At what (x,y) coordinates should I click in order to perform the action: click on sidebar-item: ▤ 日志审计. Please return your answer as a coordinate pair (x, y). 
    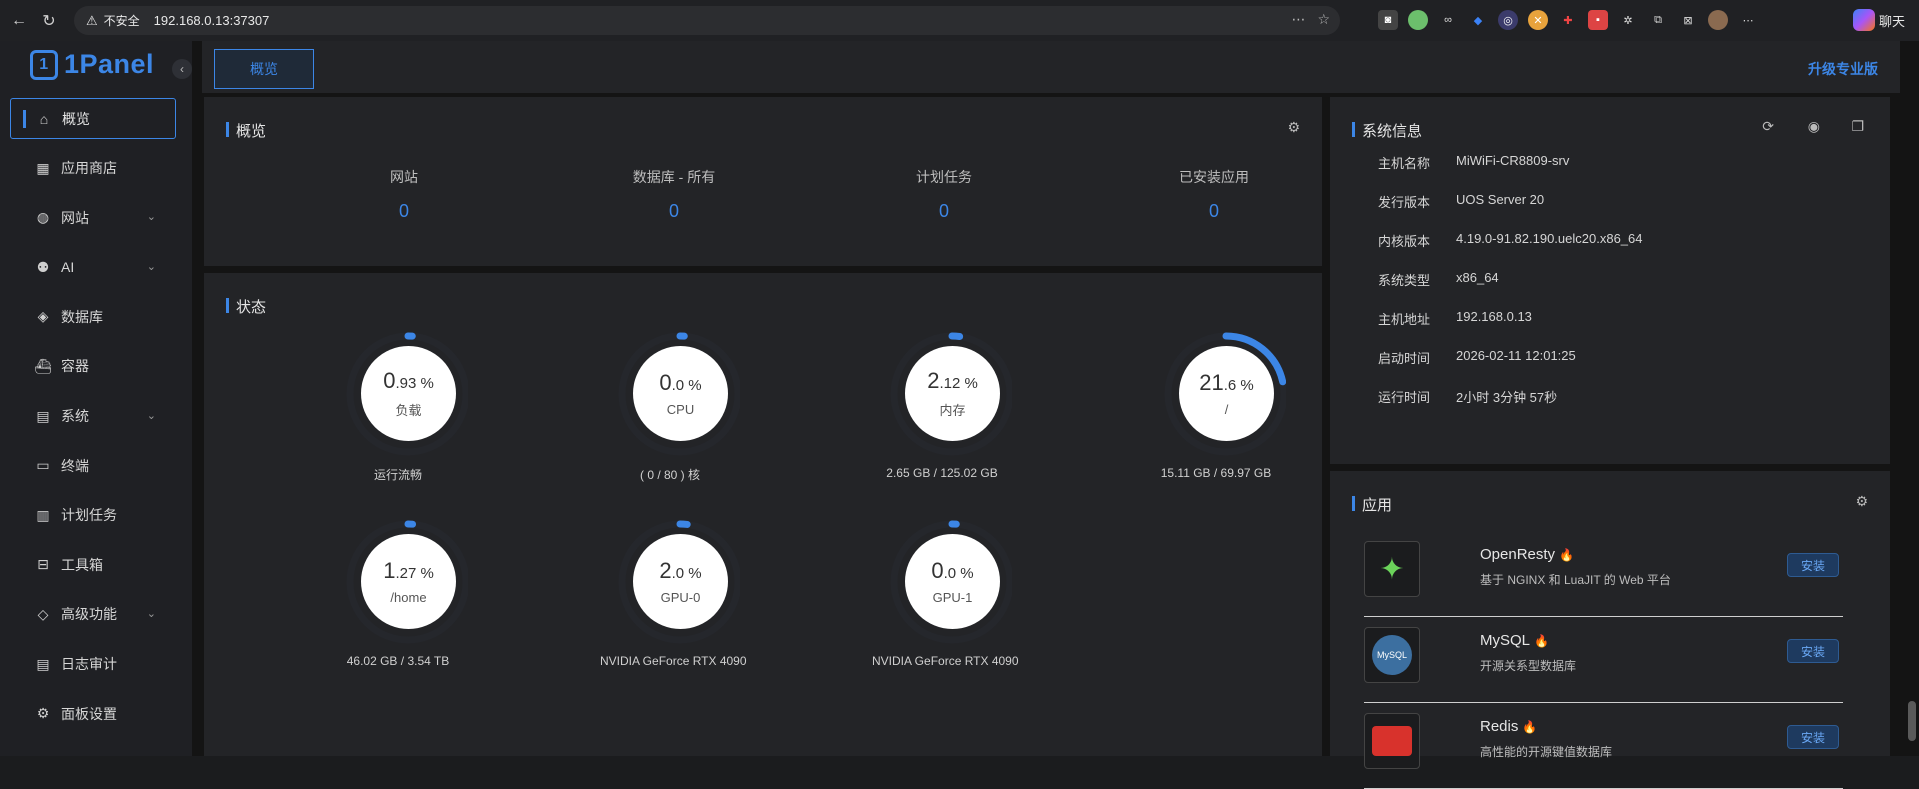
    Looking at the image, I should click on (93, 664).